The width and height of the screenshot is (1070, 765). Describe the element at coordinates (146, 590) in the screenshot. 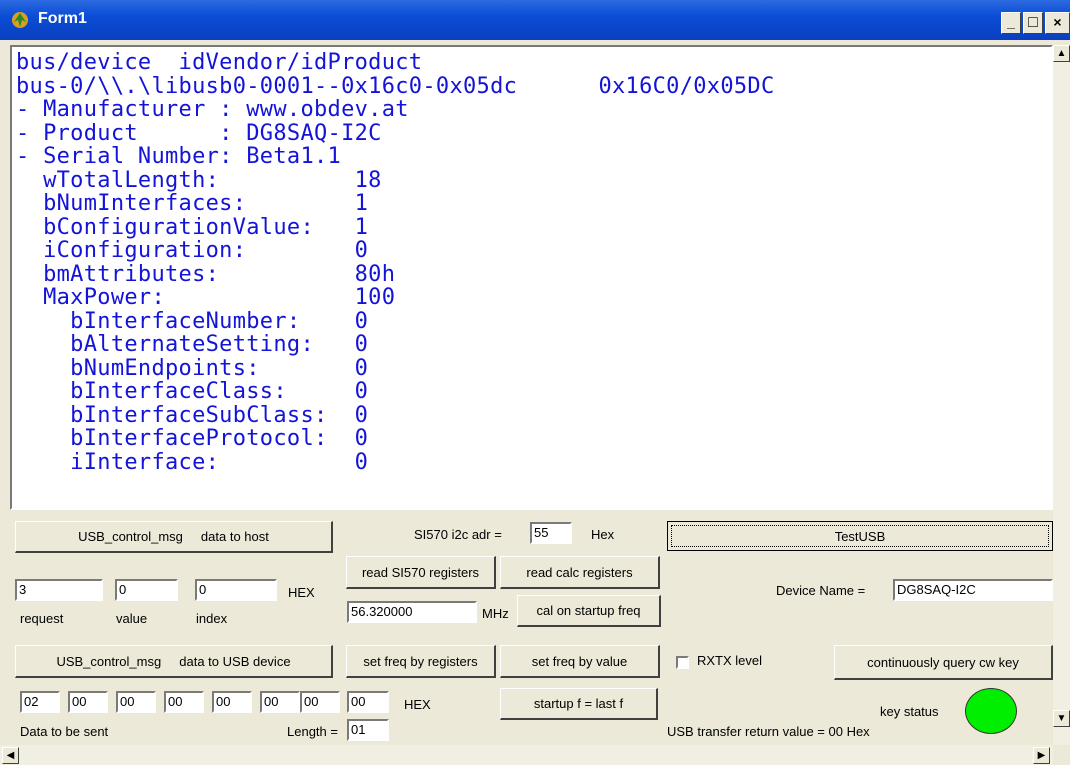

I see `value-input: 0` at that location.